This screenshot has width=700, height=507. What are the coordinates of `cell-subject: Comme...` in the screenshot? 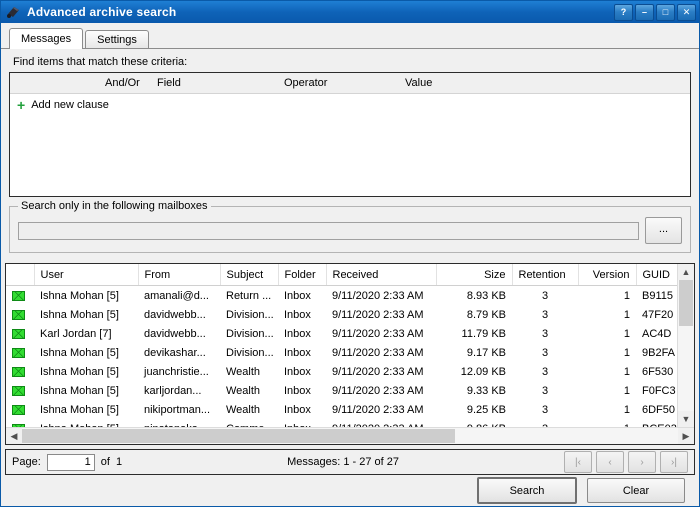 It's located at (249, 423).